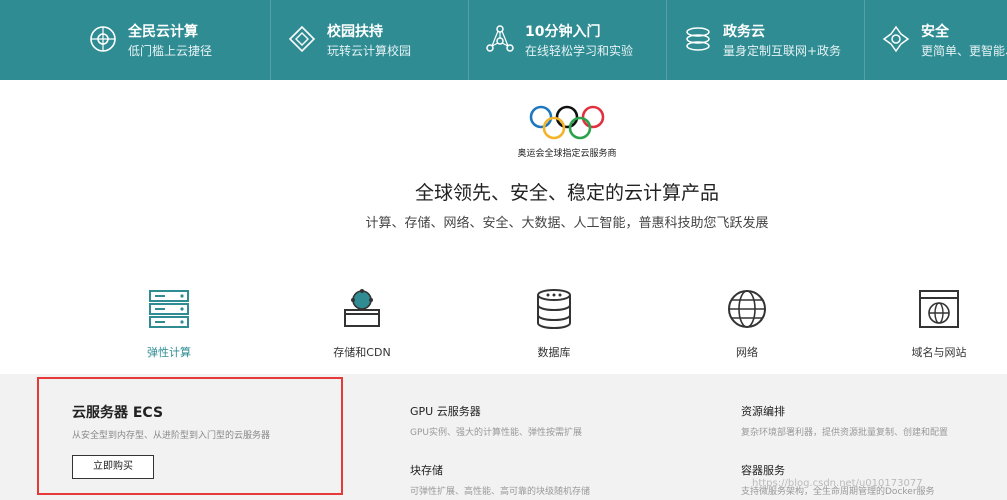  Describe the element at coordinates (554, 352) in the screenshot. I see `category-label: 数据库` at that location.